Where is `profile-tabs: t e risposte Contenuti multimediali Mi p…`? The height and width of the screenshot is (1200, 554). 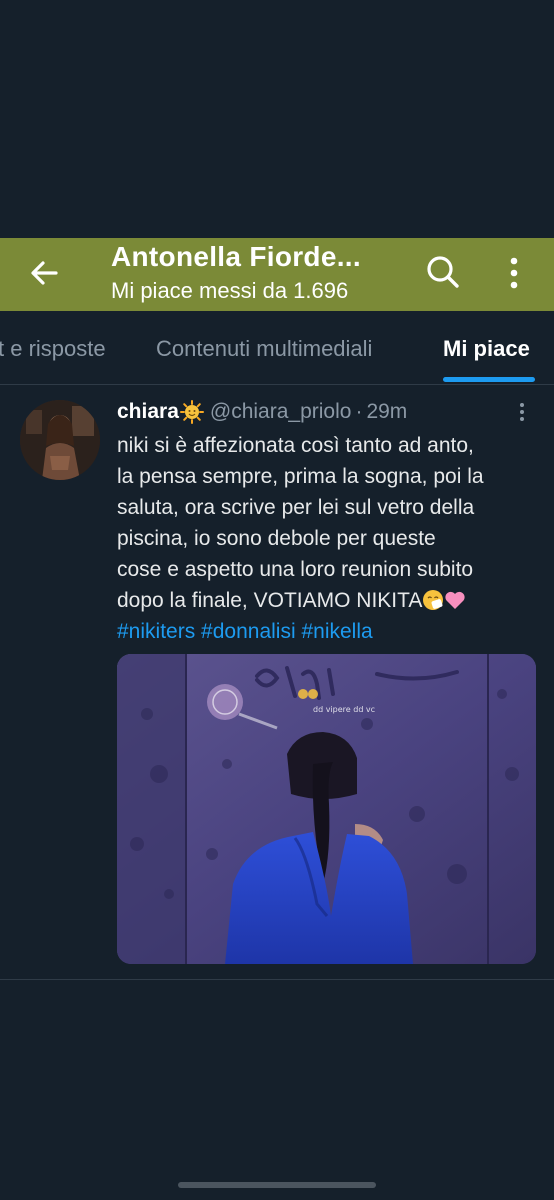 profile-tabs: t e risposte Contenuti multimediali Mi p… is located at coordinates (277, 348).